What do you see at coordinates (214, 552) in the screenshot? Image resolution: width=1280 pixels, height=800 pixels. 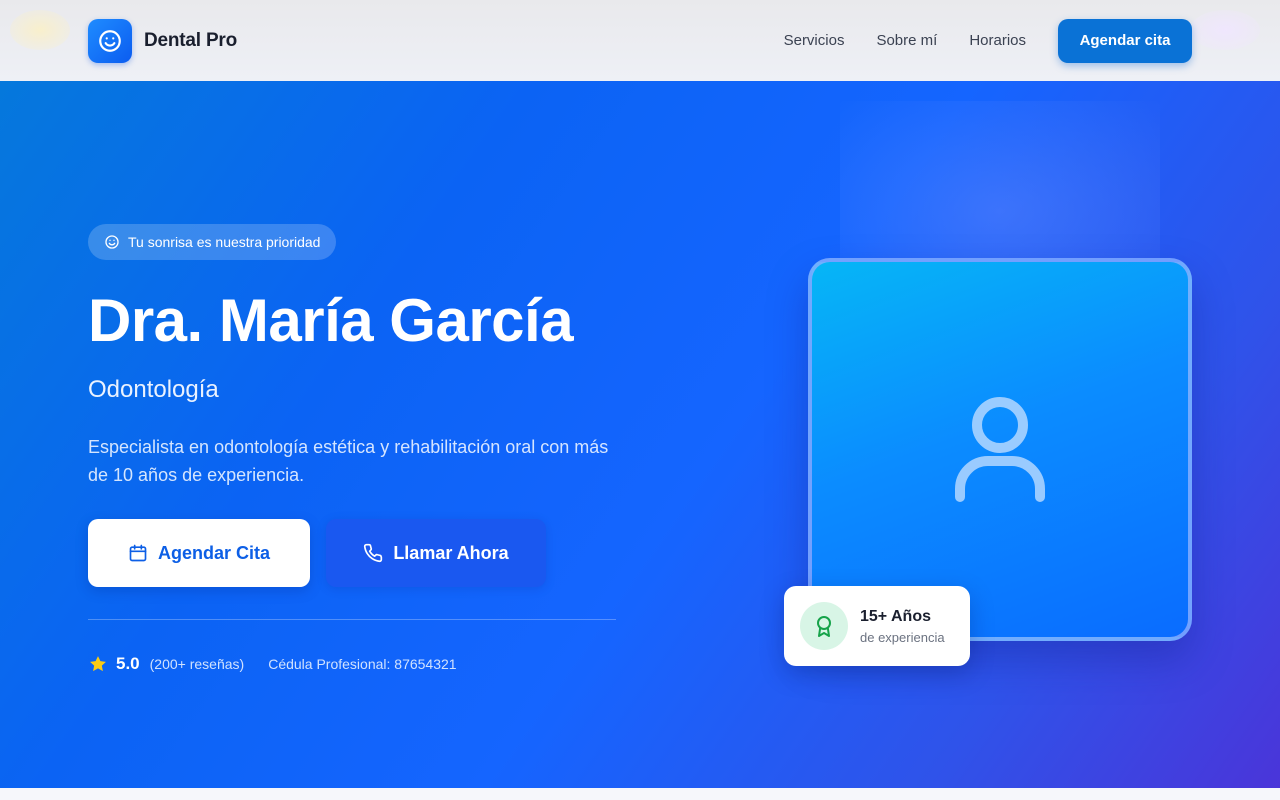 I see `agendar-cita-label: Agendar Cita` at bounding box center [214, 552].